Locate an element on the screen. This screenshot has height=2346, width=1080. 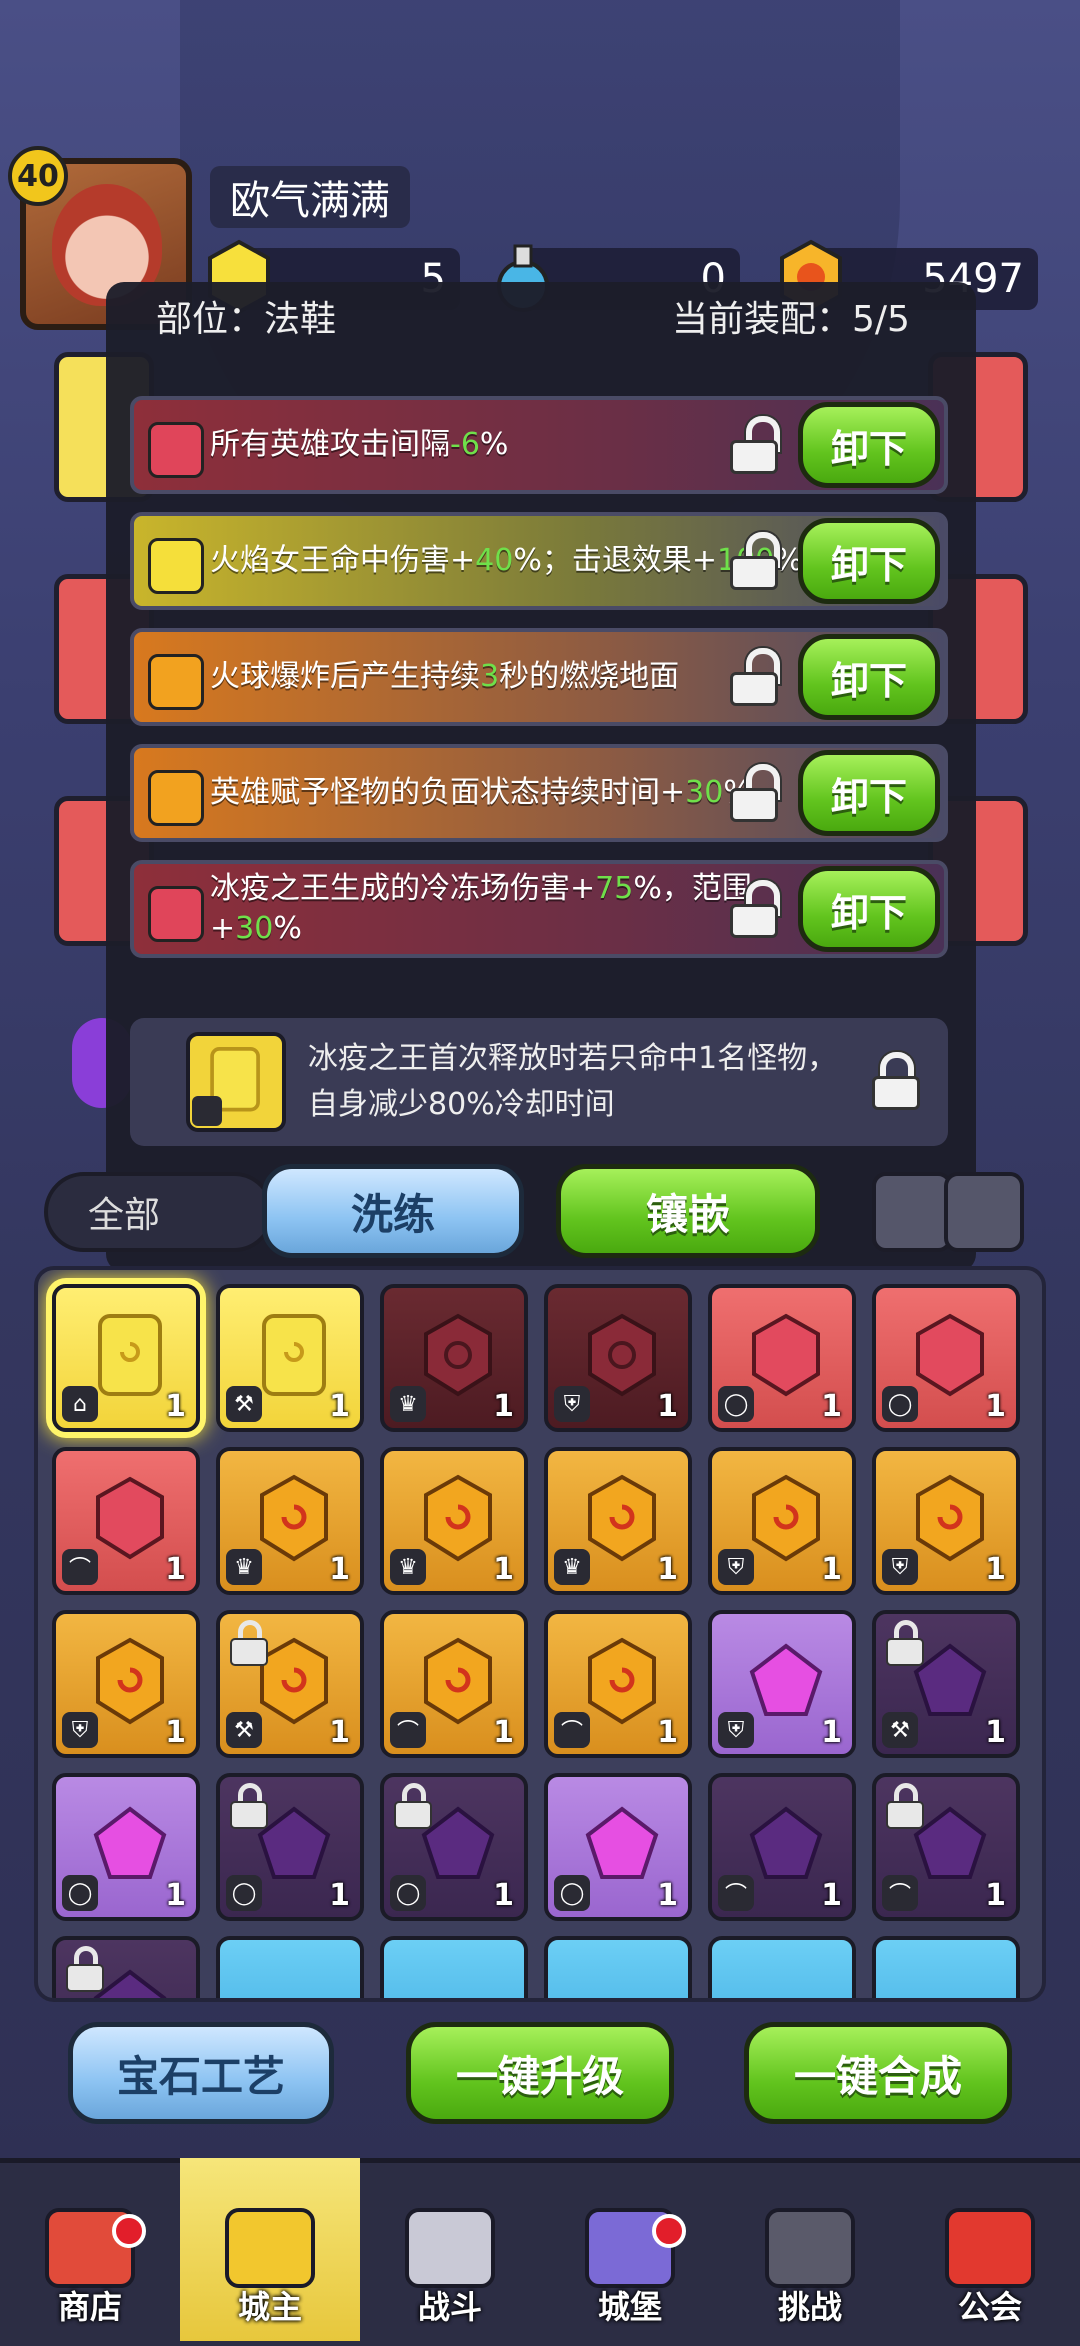
tab-castle: 城堡 is located at coordinates (630, 2249).